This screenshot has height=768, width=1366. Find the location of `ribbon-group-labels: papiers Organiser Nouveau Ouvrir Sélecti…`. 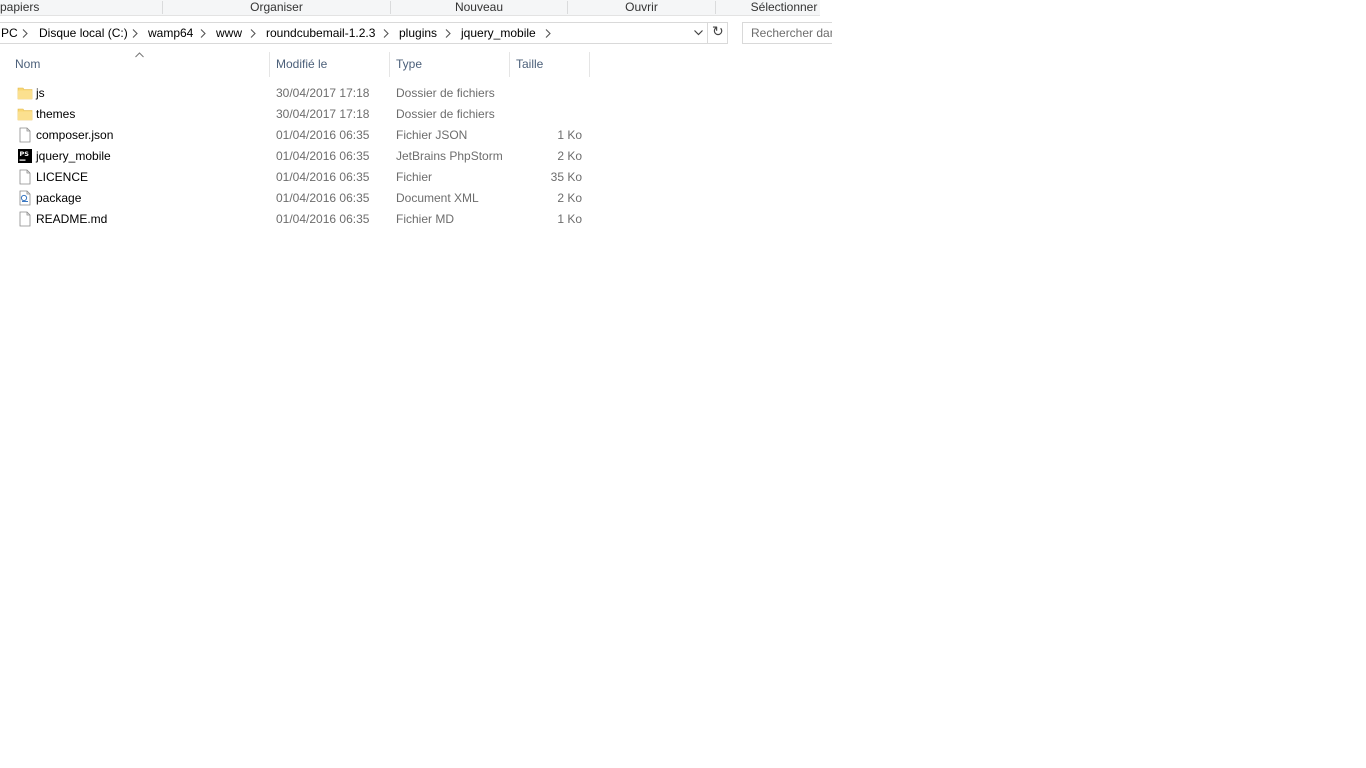

ribbon-group-labels: papiers Organiser Nouveau Ouvrir Sélecti… is located at coordinates (410, 8).